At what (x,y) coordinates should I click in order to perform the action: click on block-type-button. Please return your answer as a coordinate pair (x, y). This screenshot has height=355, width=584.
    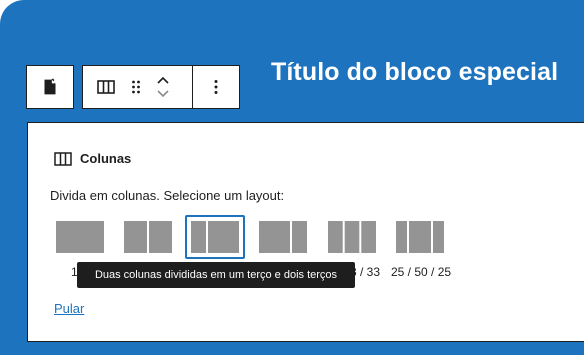
    Looking at the image, I should click on (50, 87).